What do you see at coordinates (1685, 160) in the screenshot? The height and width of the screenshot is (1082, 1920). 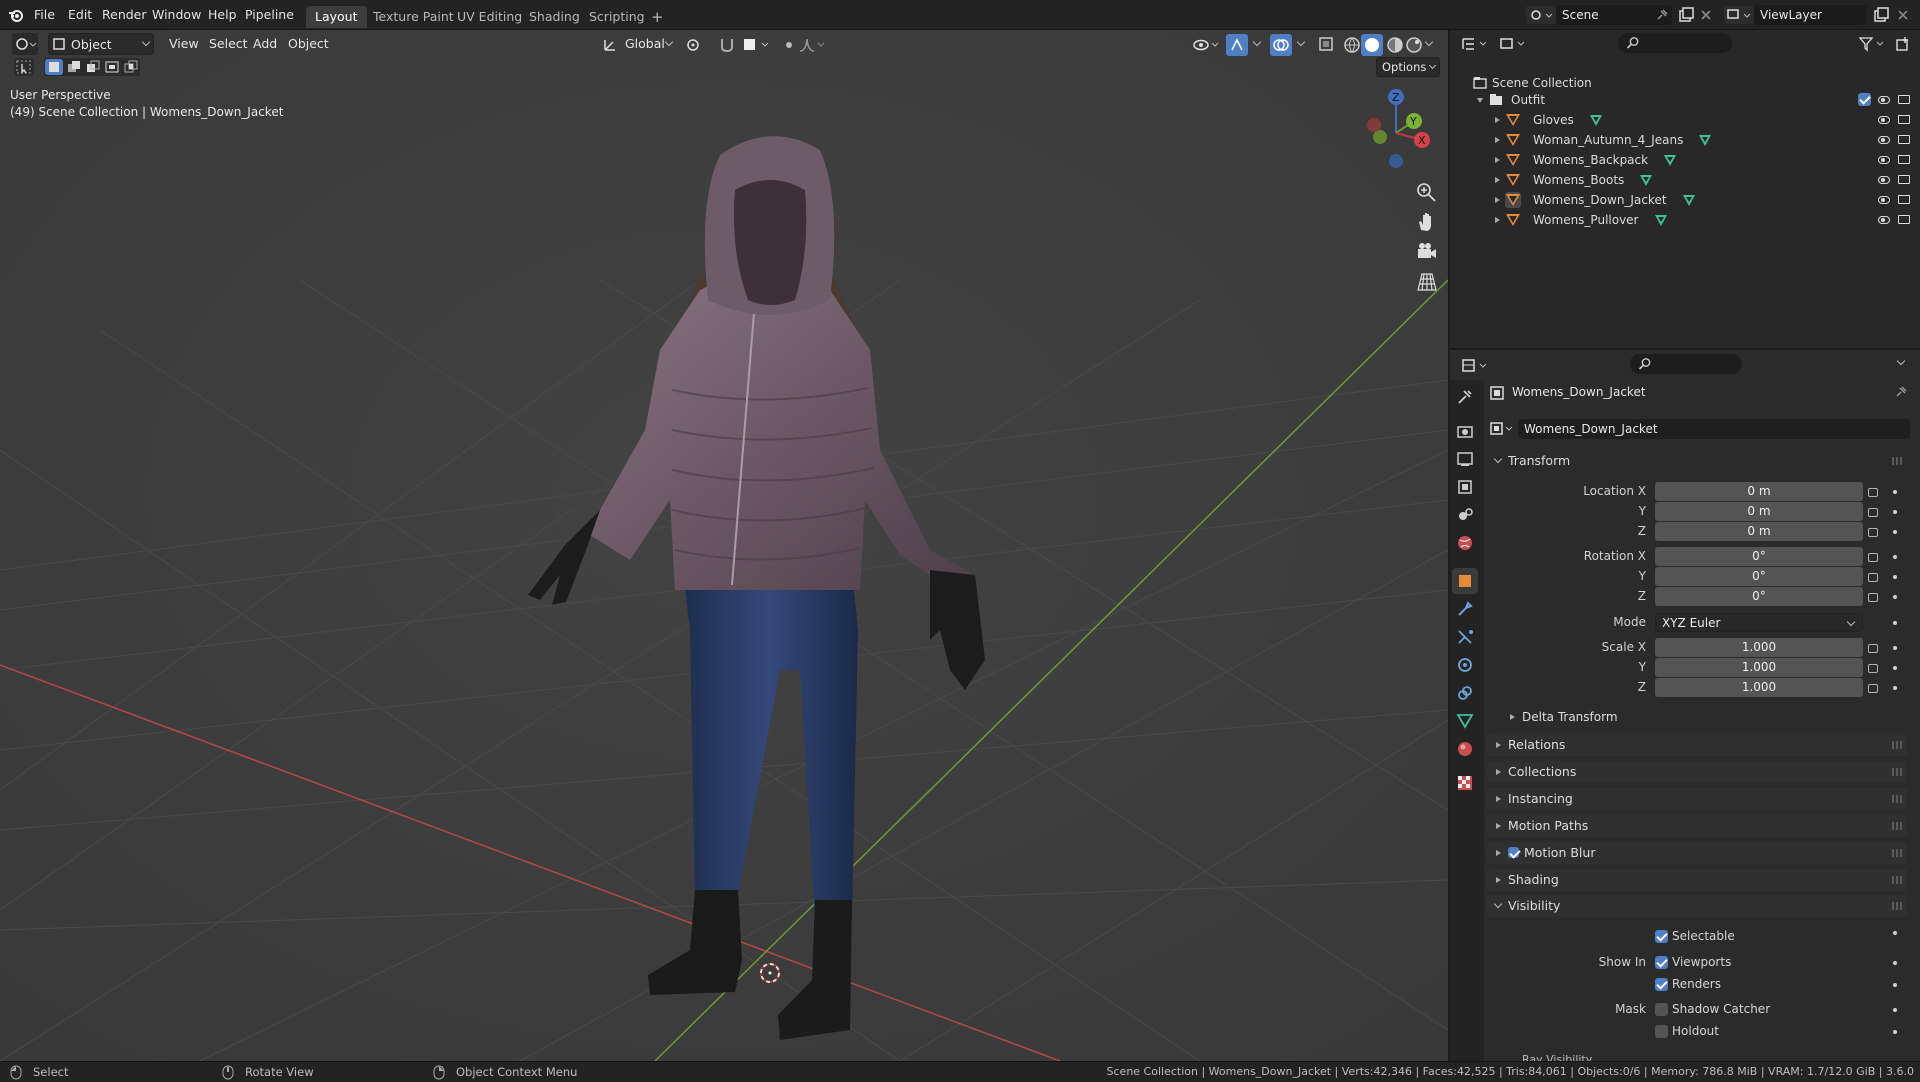 I see `outliner-row-object: Womens_Backpack` at bounding box center [1685, 160].